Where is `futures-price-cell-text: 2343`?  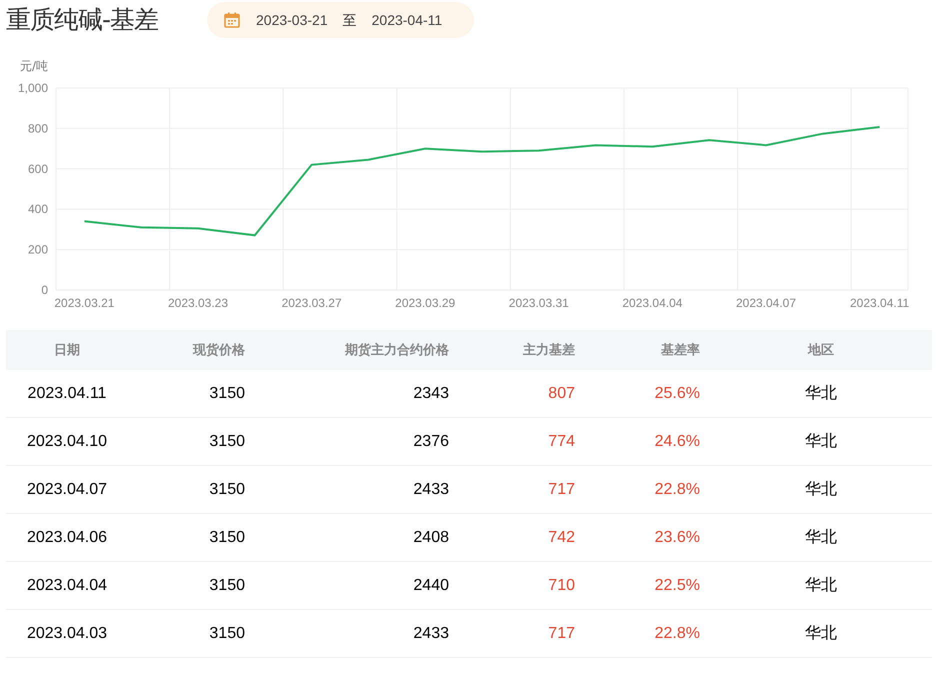
futures-price-cell-text: 2343 is located at coordinates (431, 394).